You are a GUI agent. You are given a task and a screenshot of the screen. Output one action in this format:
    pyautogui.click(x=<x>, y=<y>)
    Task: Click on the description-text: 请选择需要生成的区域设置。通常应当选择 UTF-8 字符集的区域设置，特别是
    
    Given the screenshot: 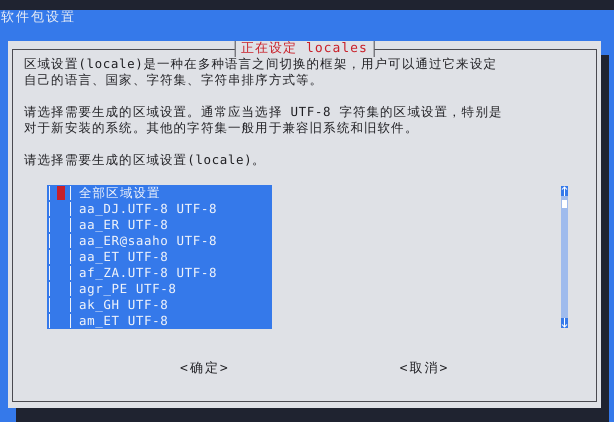 What is the action you would take?
    pyautogui.click(x=263, y=112)
    